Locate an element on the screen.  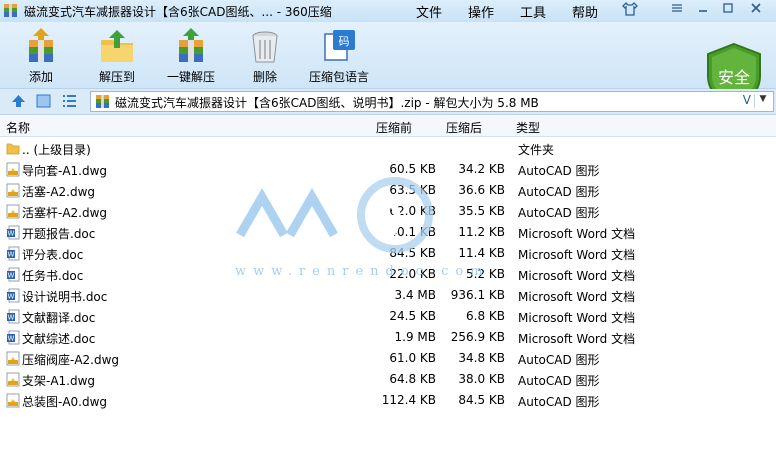
app-icon is located at coordinates (10, 10).